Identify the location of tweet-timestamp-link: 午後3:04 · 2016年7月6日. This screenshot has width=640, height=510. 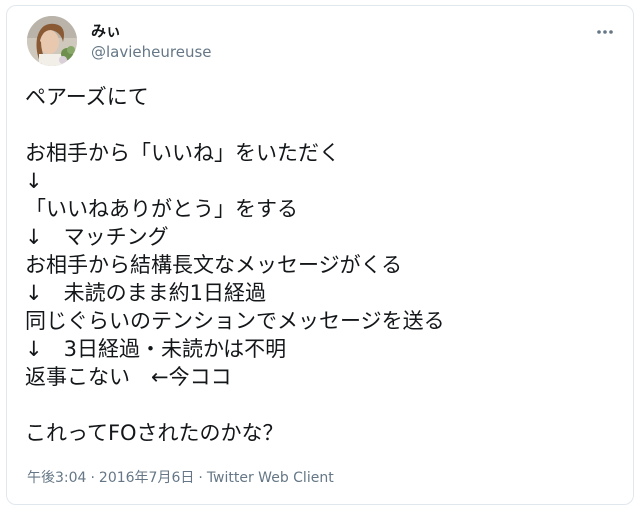
(110, 478).